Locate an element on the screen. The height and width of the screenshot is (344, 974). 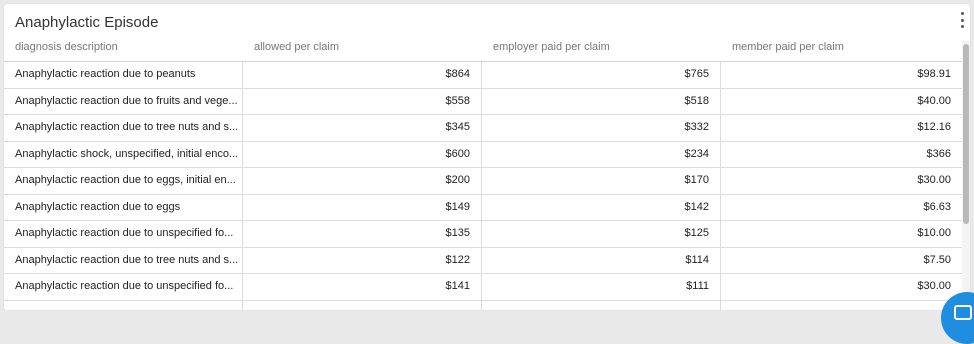
cell-allowed: $558 is located at coordinates (362, 101).